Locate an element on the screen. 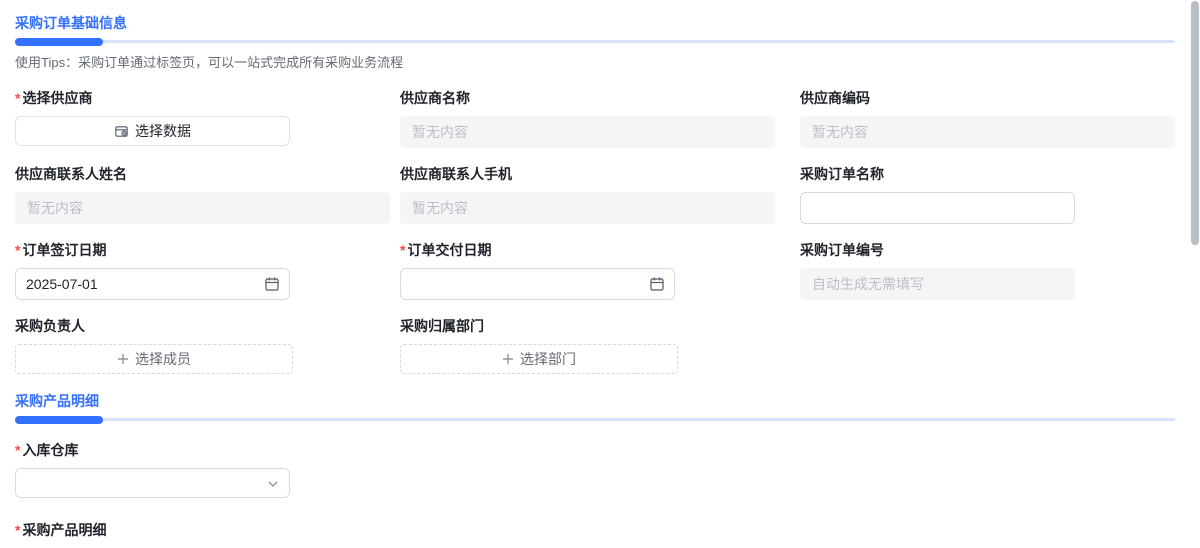  section-title-product-detail: 采购产品明细 is located at coordinates (57, 401).